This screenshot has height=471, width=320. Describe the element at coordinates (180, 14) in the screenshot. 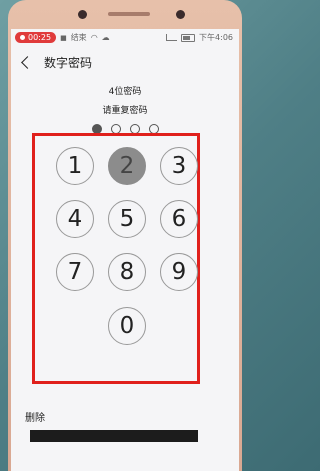

I see `proximity-sensor` at that location.